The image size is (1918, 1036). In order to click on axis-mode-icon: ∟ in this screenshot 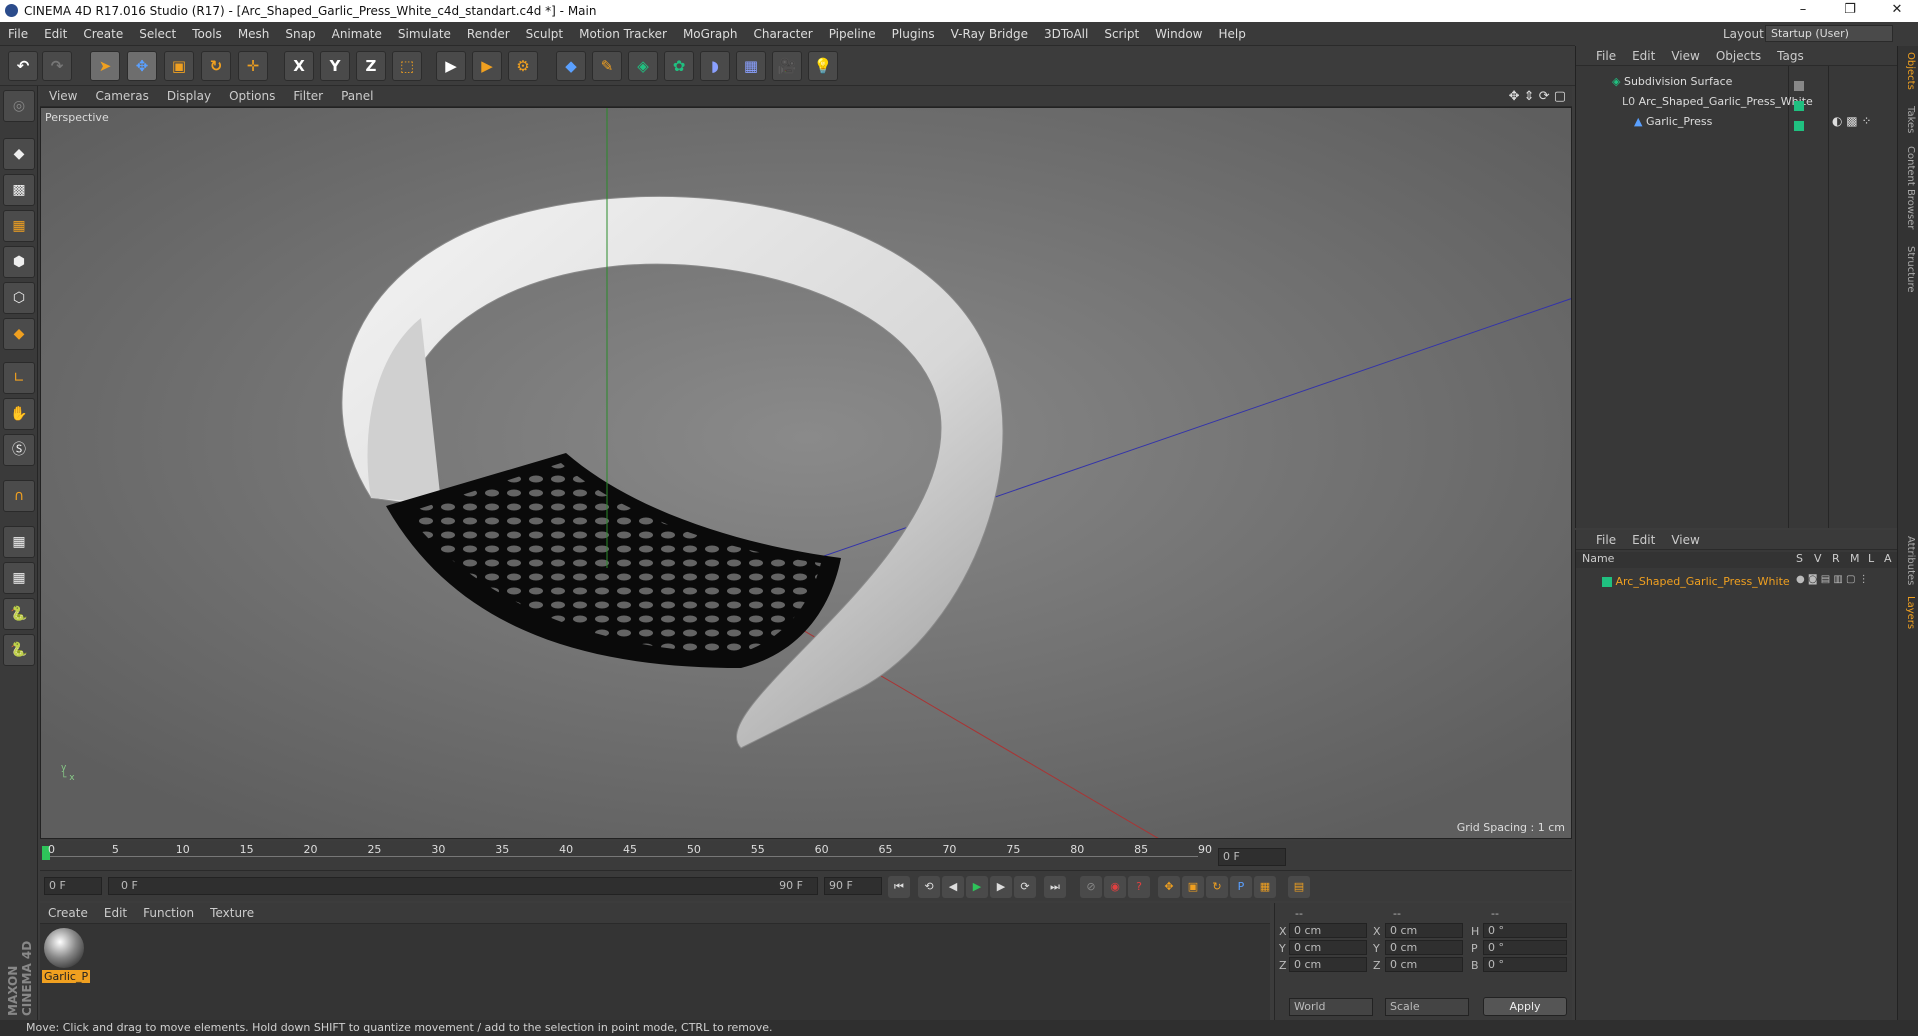, I will do `click(19, 378)`.